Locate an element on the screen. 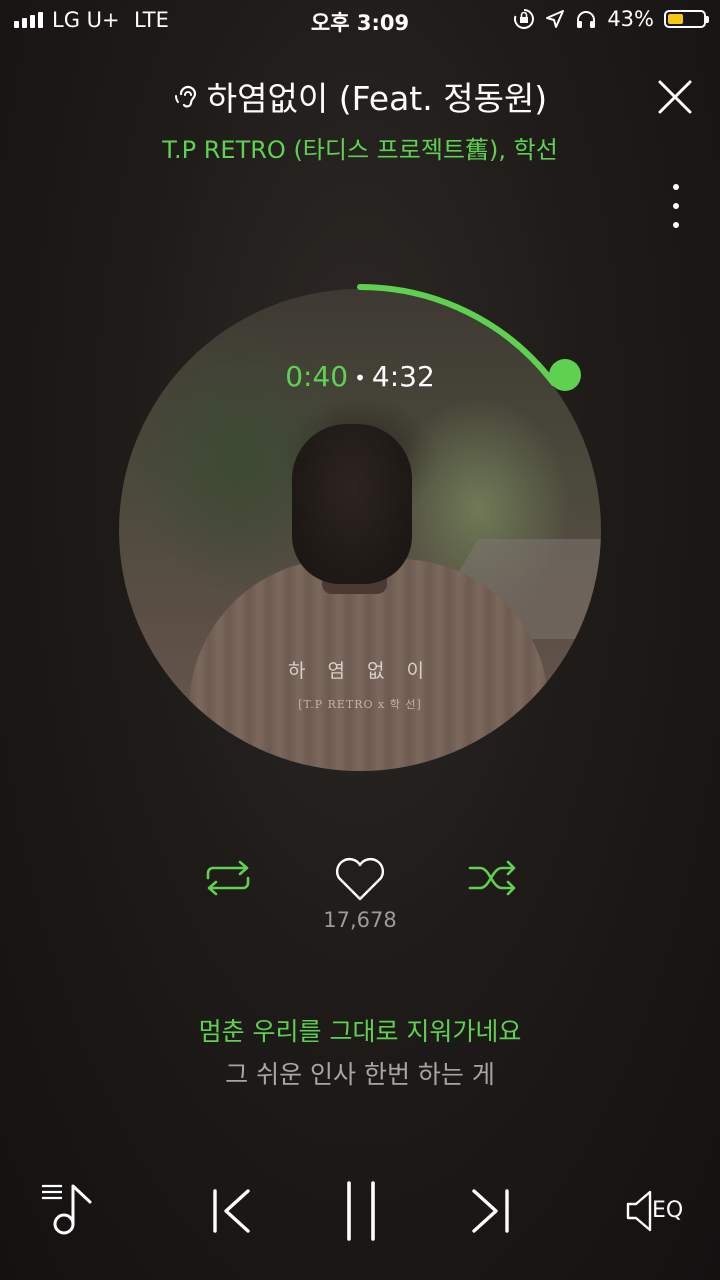 Image resolution: width=720 pixels, height=1280 pixels. location-icon is located at coordinates (555, 19).